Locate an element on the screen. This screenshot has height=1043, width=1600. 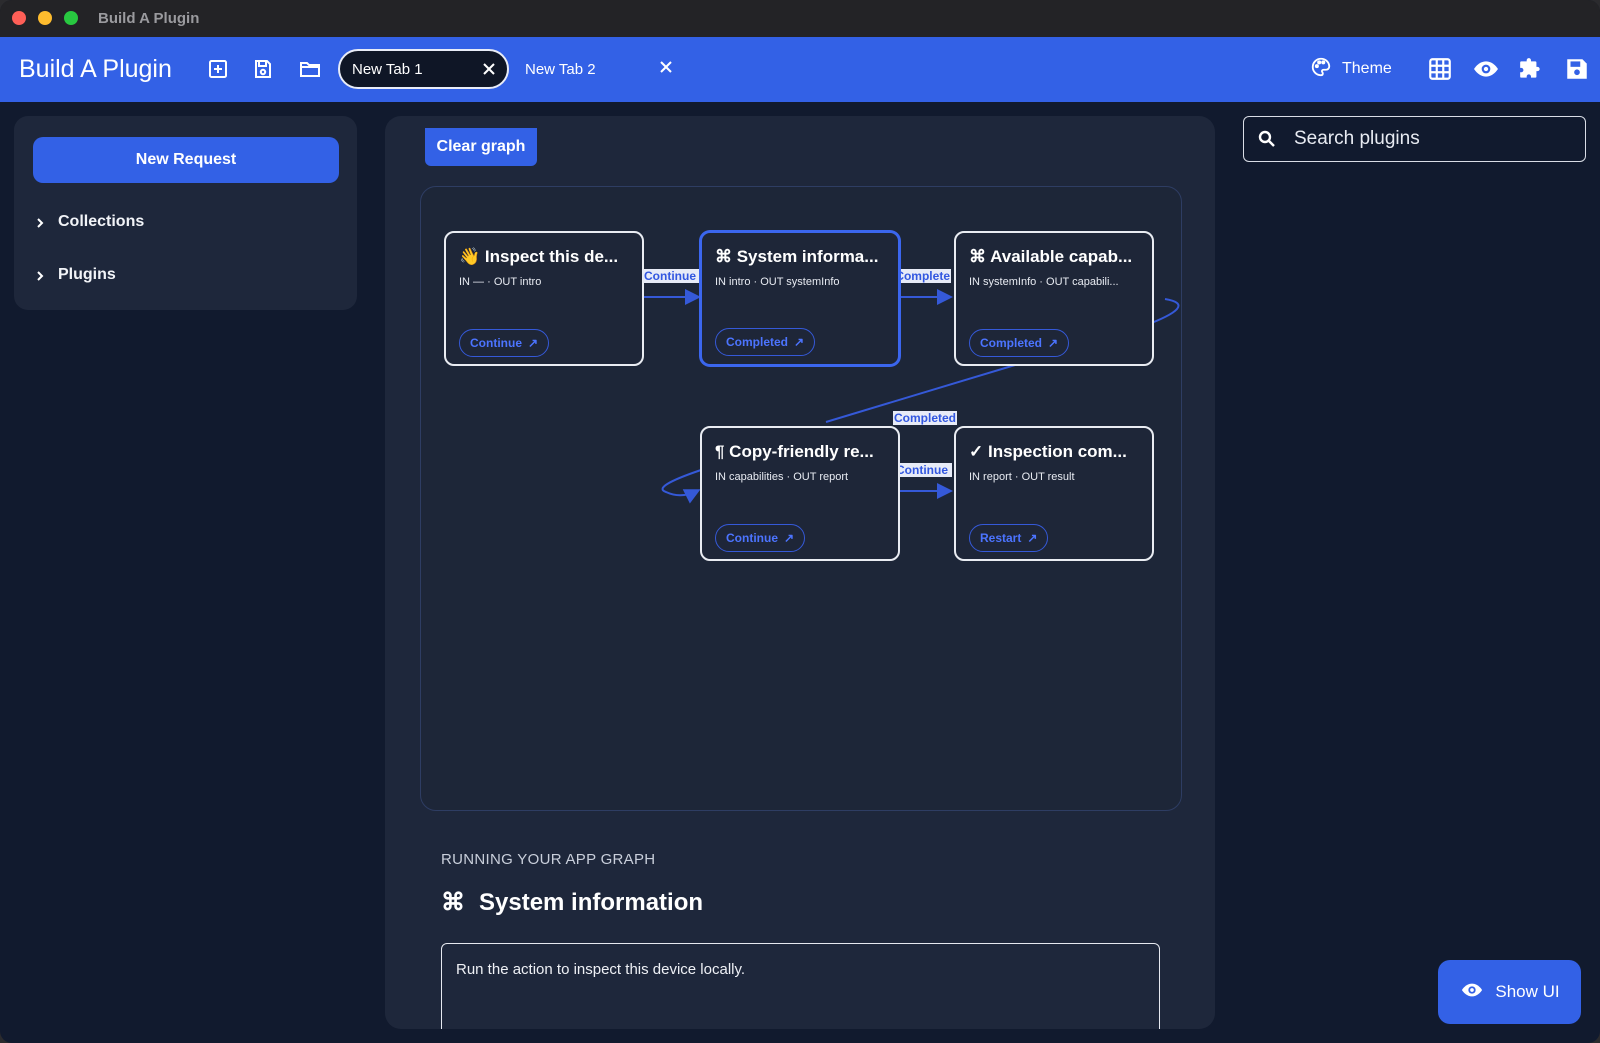
search-box is located at coordinates (1414, 139).